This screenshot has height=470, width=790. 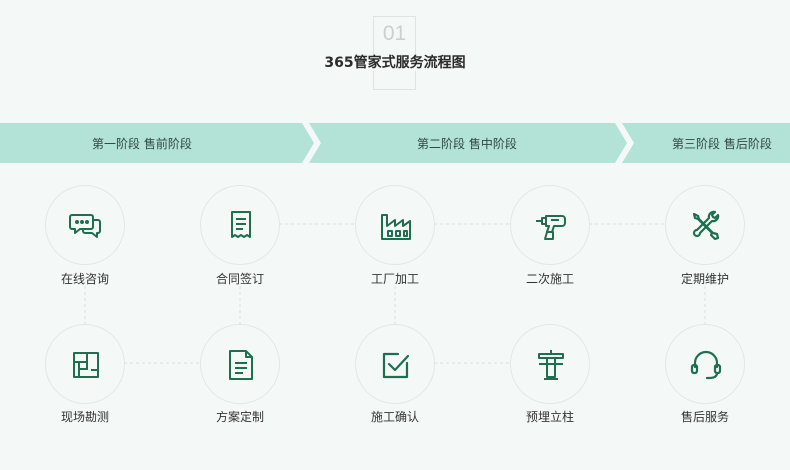 I want to click on pillar-icon, so click(x=551, y=365).